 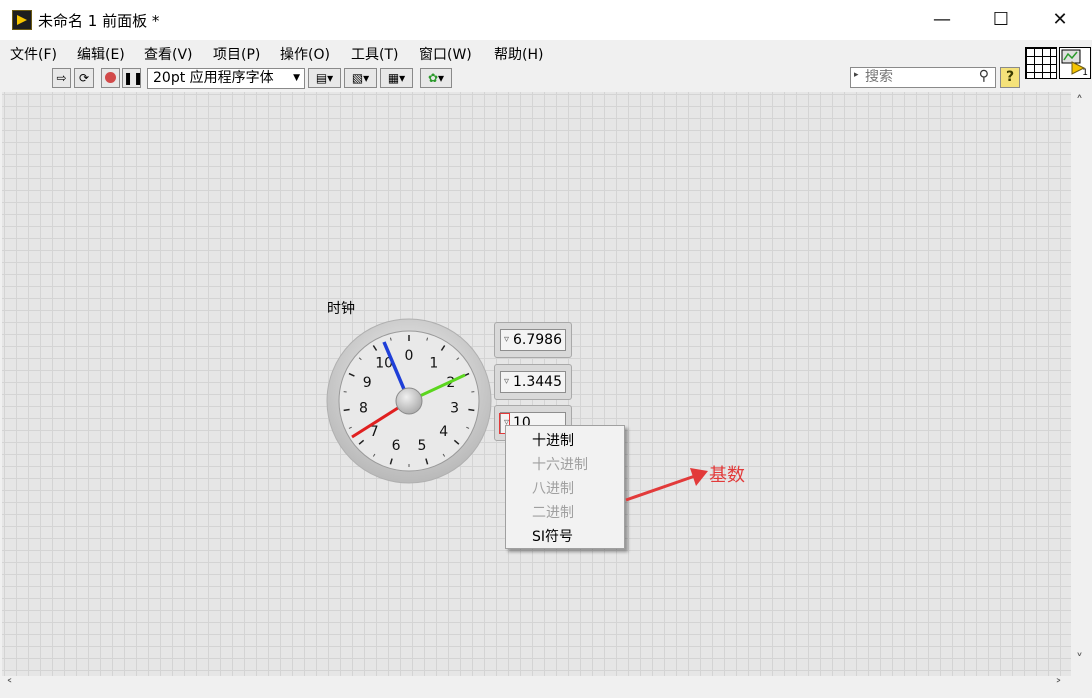 What do you see at coordinates (33, 54) in the screenshot?
I see `menu-file: 文件(F)` at bounding box center [33, 54].